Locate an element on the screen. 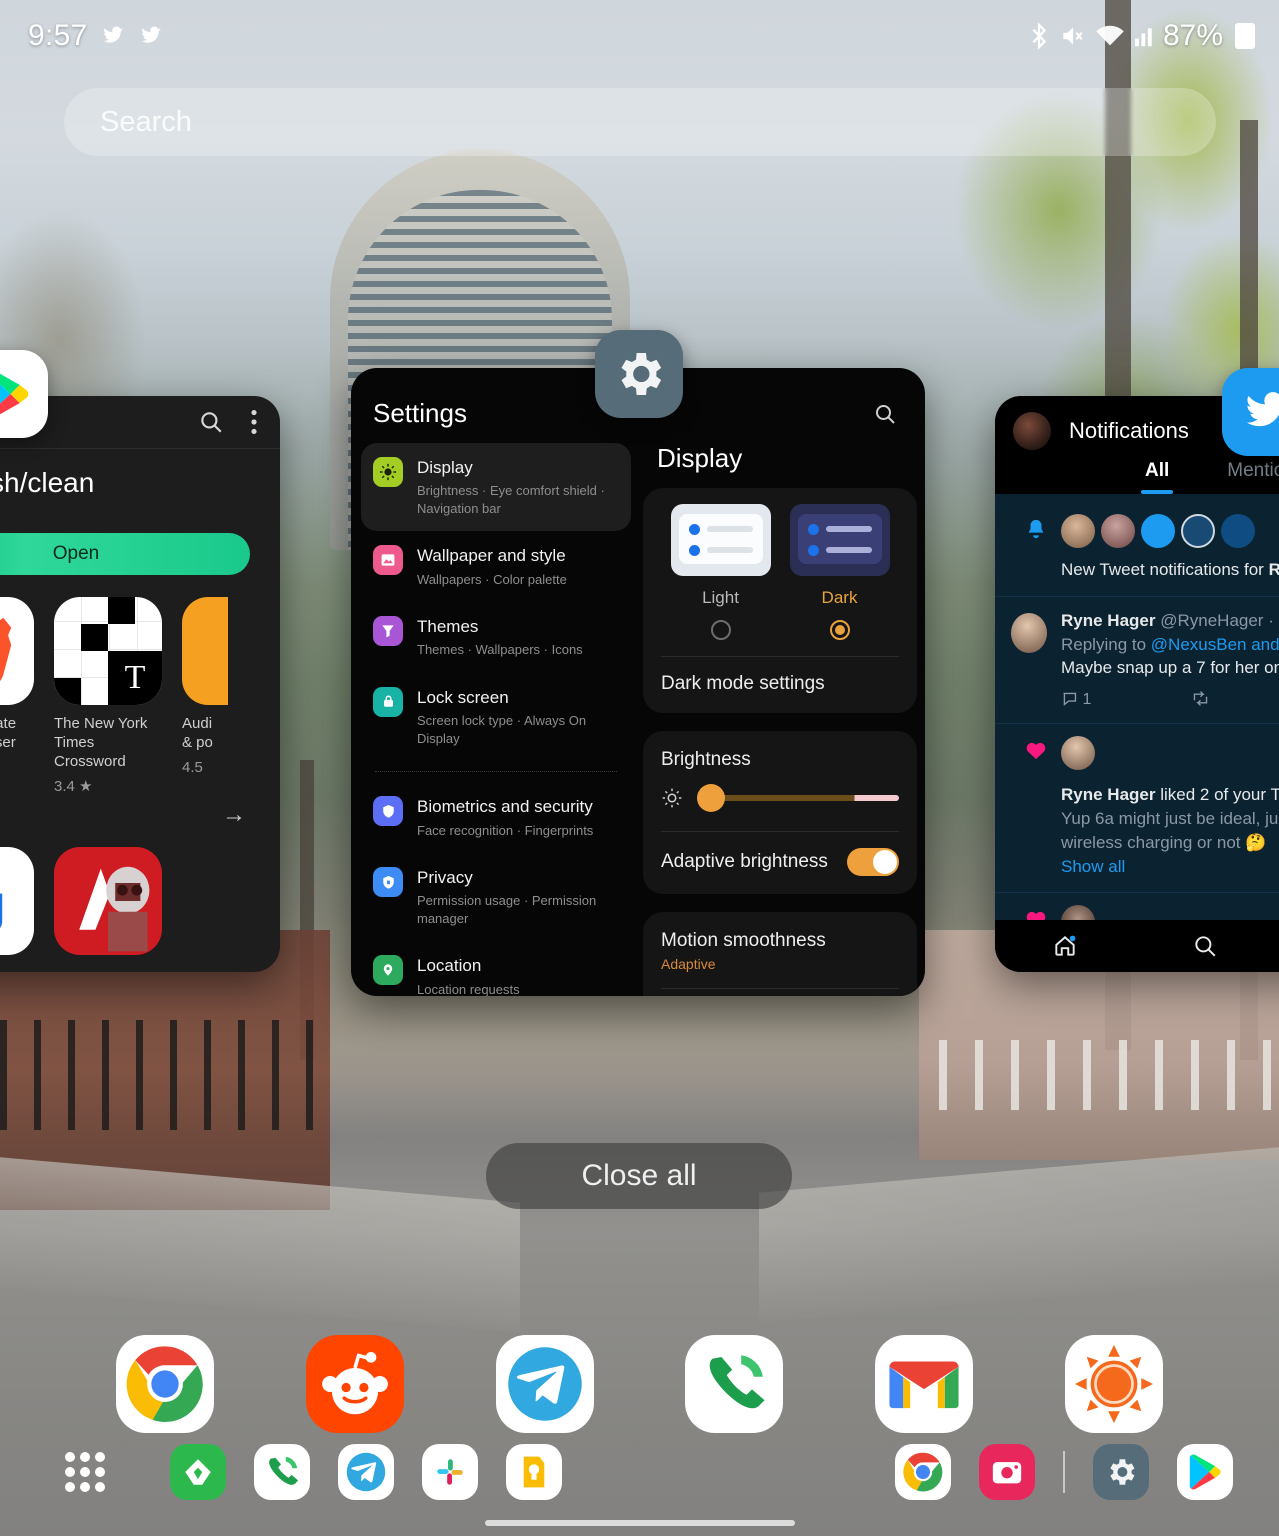 The height and width of the screenshot is (1536, 1279). light-mode-option: Light is located at coordinates (720, 572).